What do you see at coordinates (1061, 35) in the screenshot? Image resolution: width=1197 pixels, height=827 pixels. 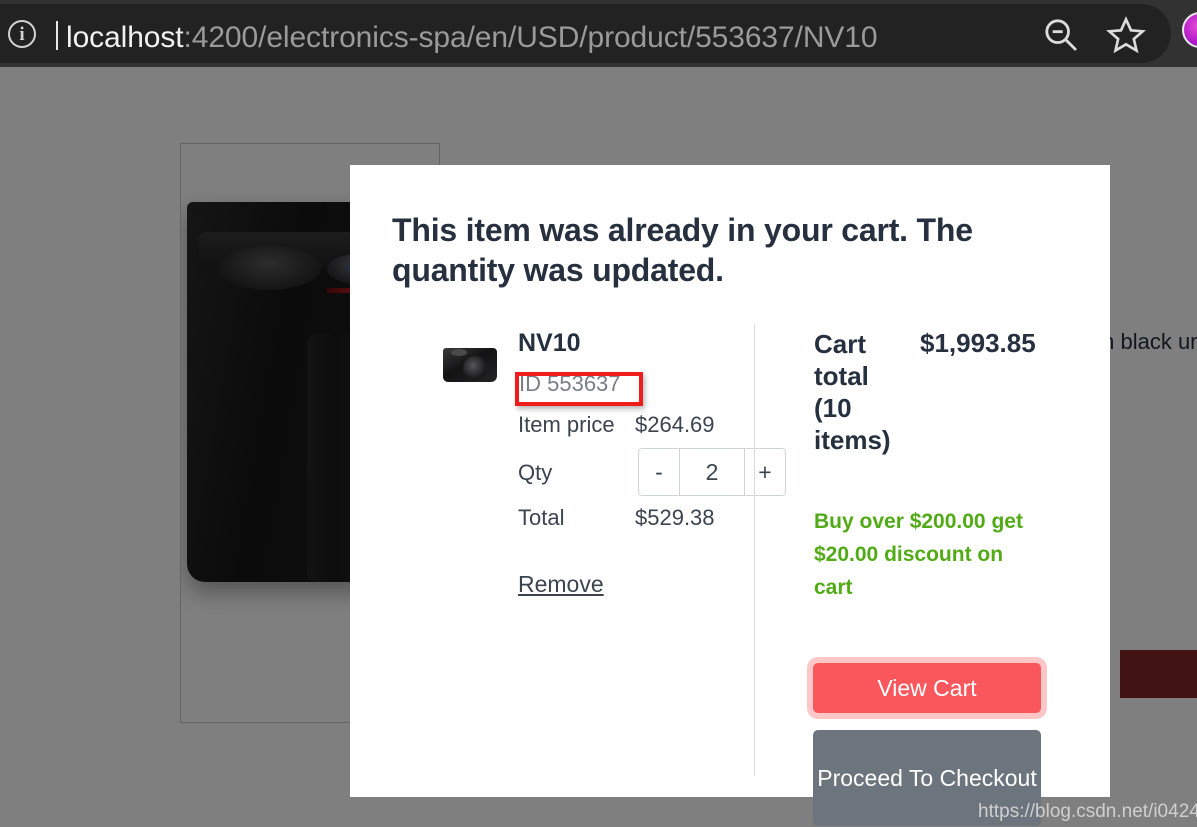 I see `zoom-out-icon` at bounding box center [1061, 35].